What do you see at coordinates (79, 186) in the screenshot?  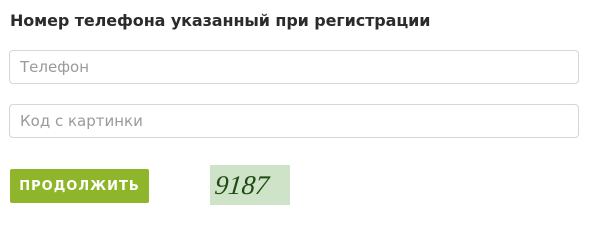 I see `continue-button: ПРОДОЛЖИТЬ` at bounding box center [79, 186].